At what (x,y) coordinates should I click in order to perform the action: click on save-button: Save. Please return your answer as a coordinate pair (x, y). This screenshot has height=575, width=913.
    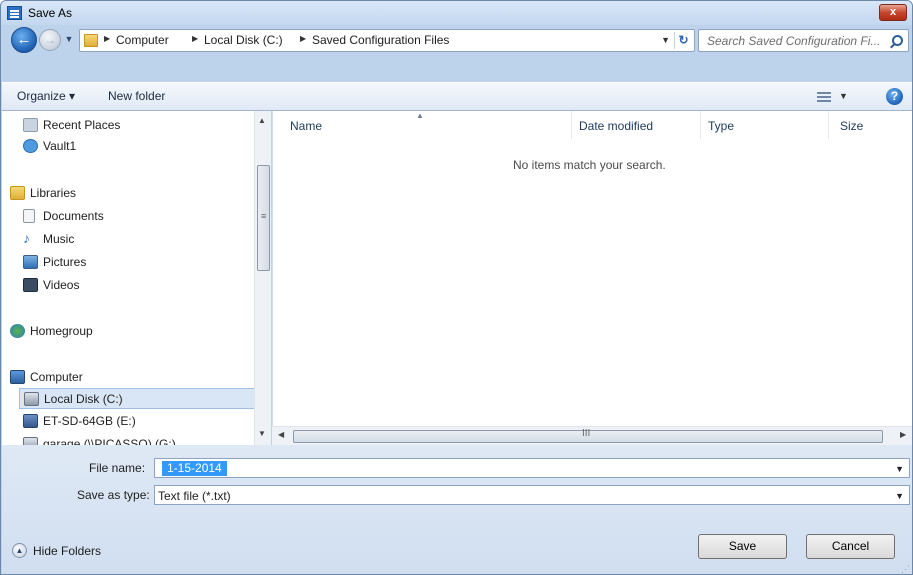
    Looking at the image, I should click on (742, 546).